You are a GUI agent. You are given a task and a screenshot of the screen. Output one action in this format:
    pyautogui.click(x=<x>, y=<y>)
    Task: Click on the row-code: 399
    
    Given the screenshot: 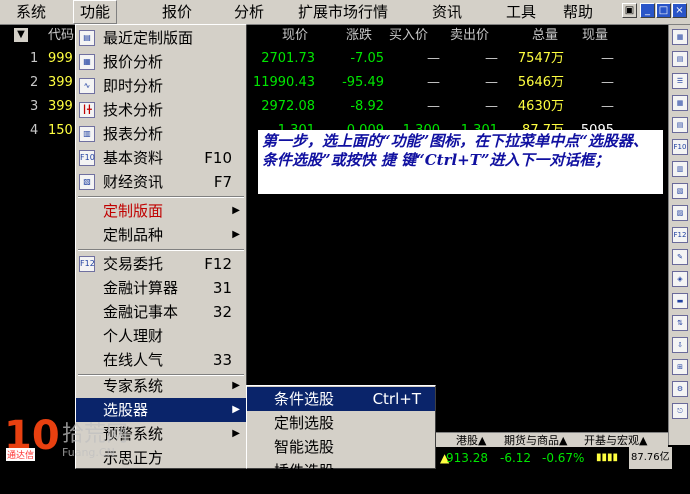 What is the action you would take?
    pyautogui.click(x=60, y=106)
    